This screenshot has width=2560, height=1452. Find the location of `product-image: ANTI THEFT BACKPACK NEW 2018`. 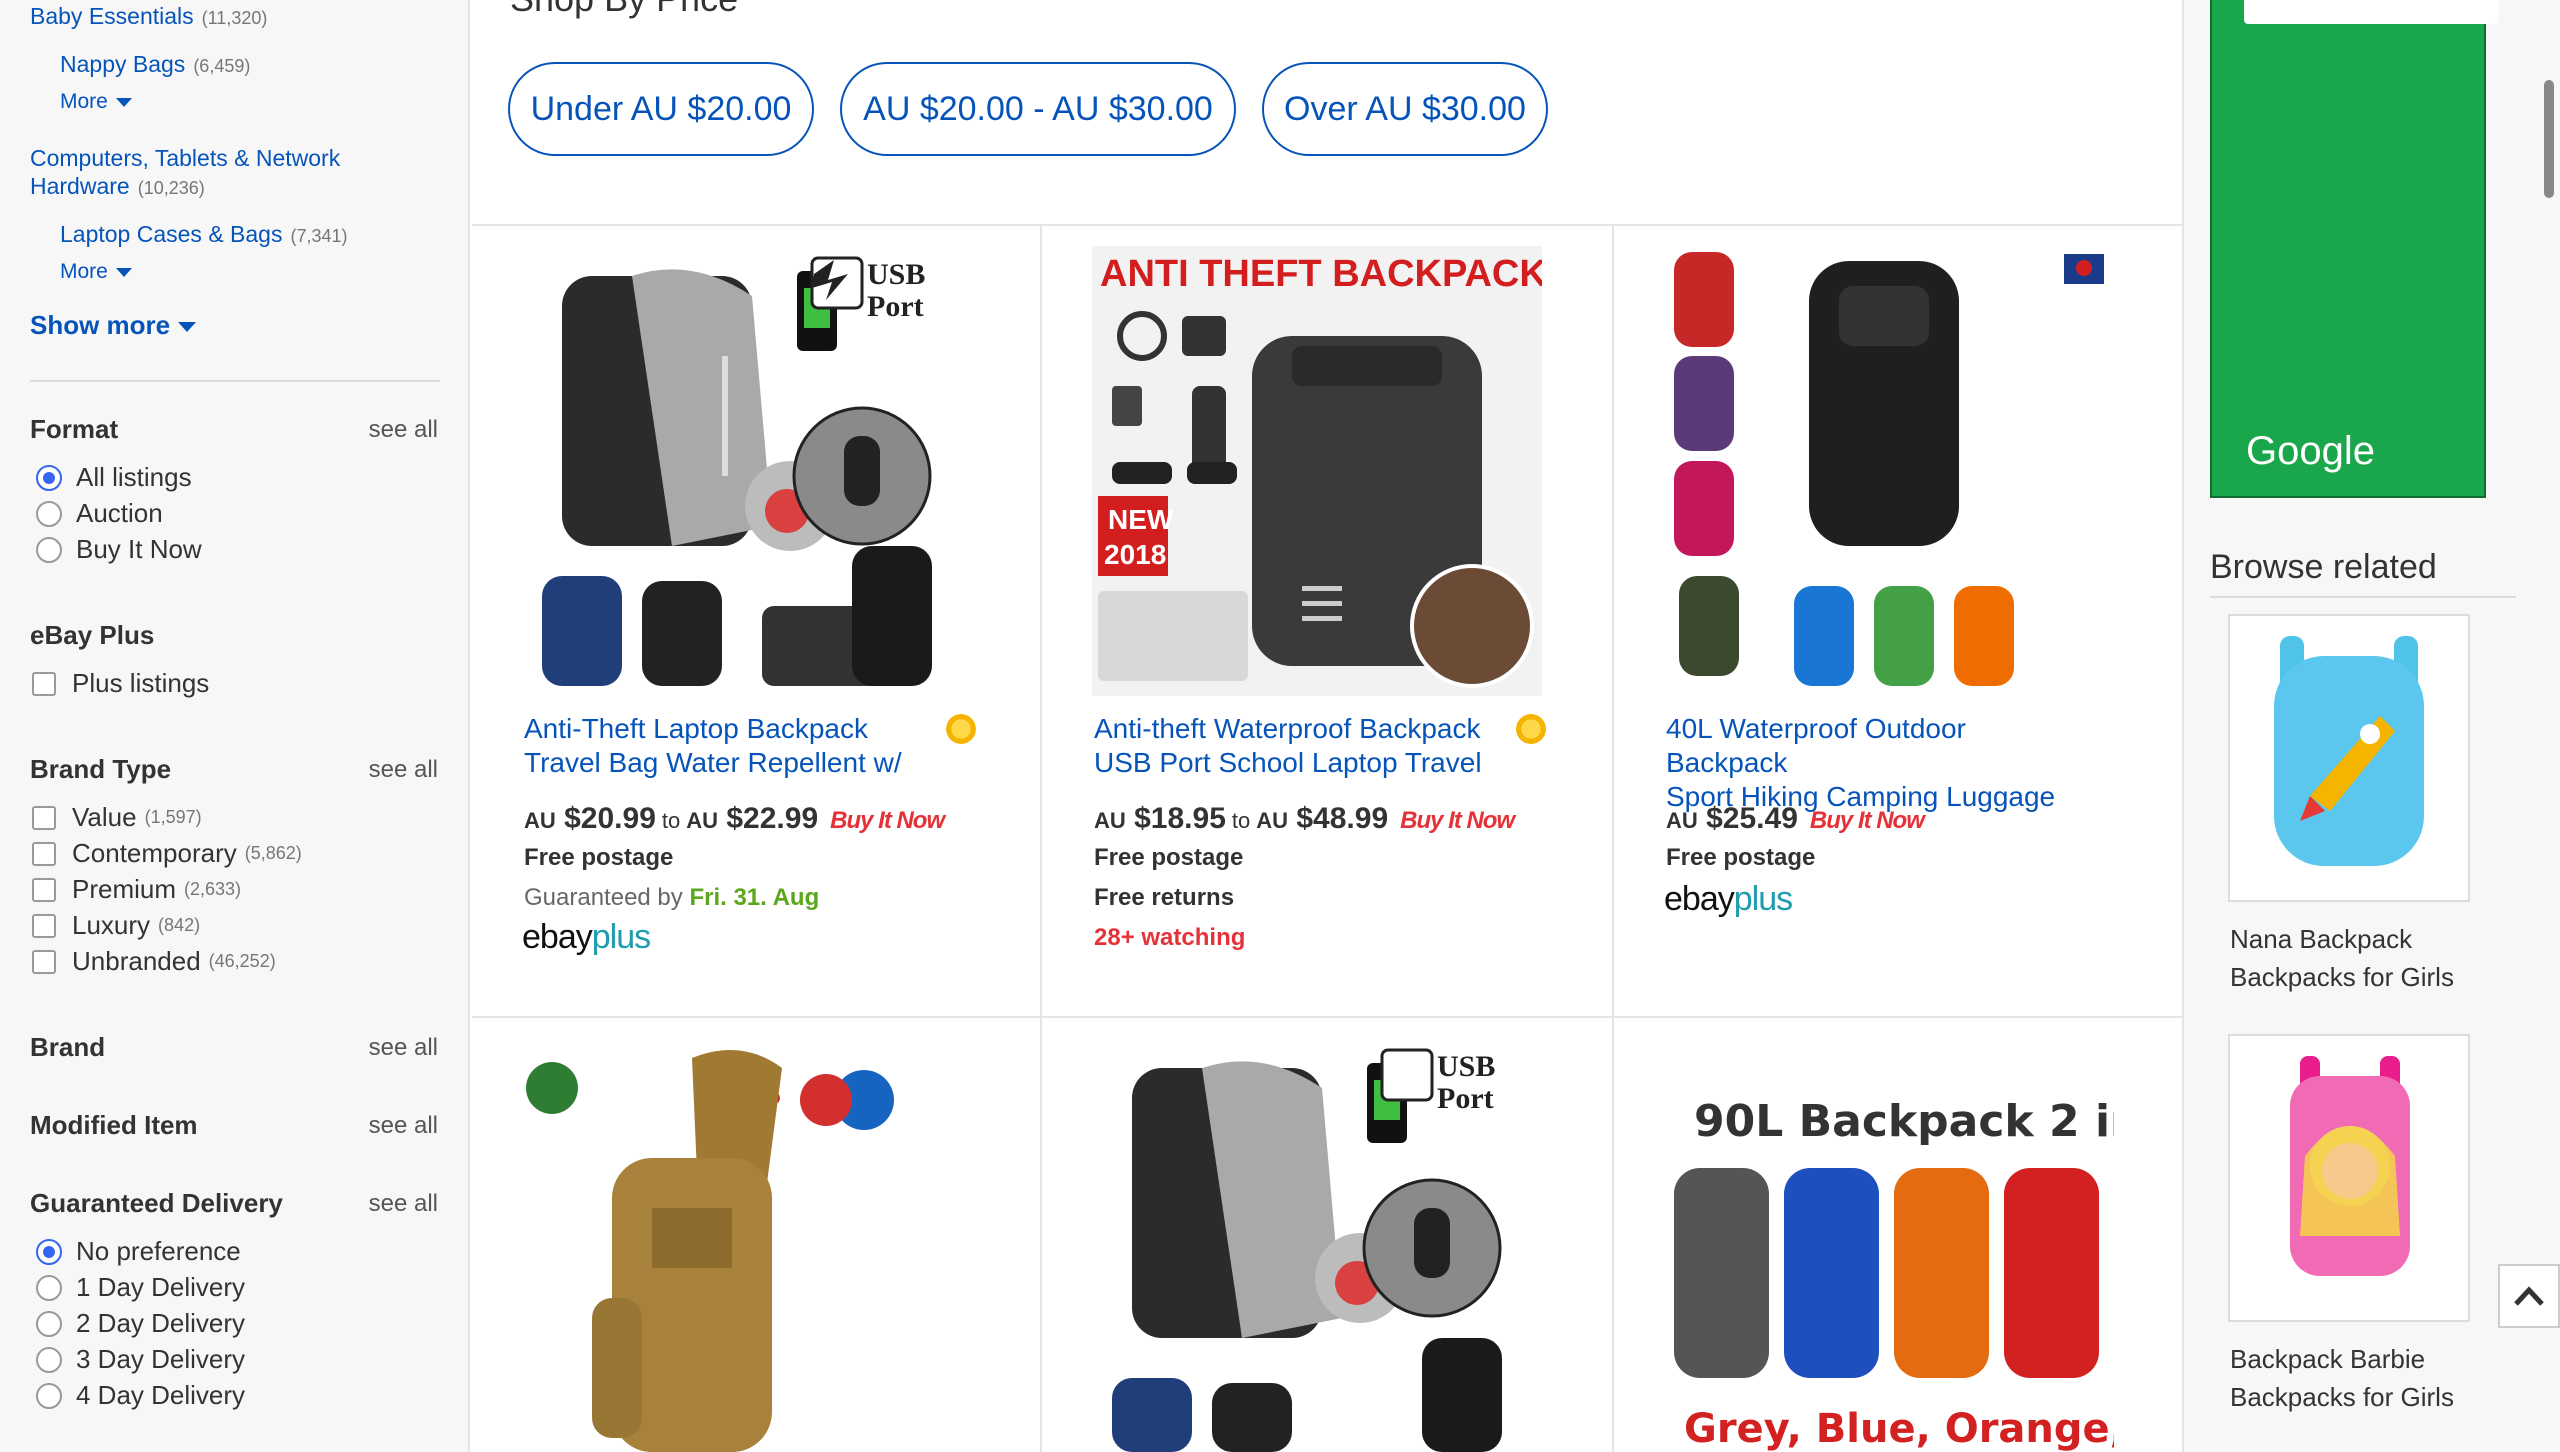

product-image: ANTI THEFT BACKPACK NEW 2018 is located at coordinates (1319, 471).